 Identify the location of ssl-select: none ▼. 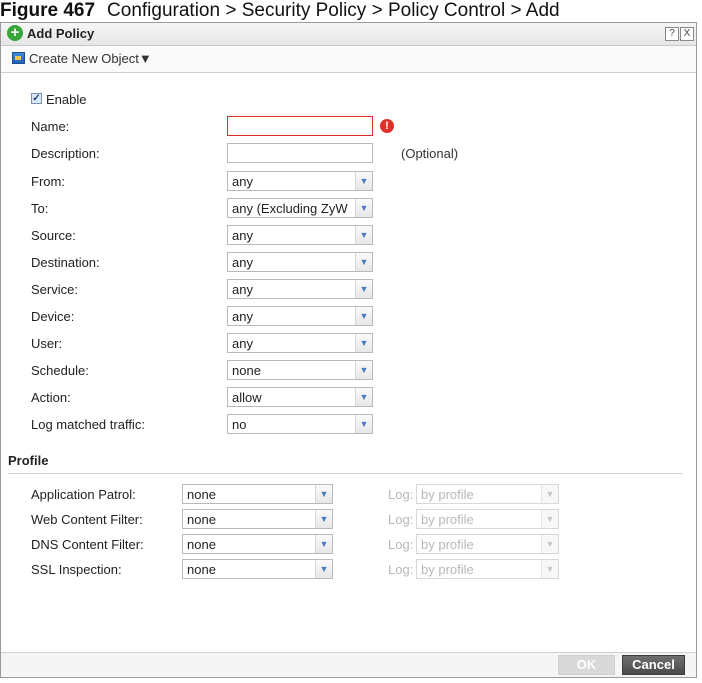
(257, 569).